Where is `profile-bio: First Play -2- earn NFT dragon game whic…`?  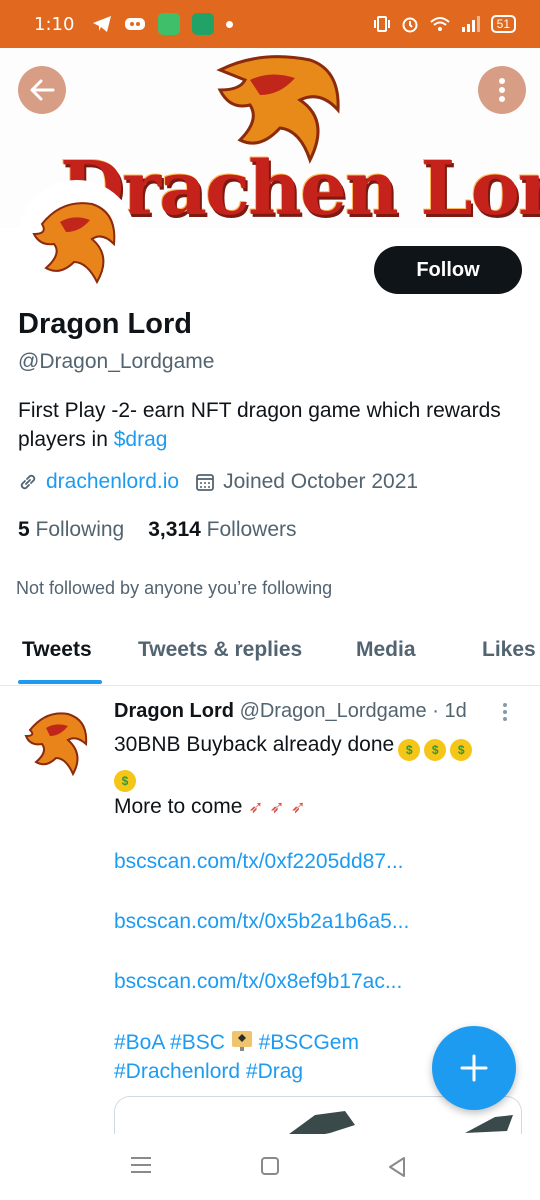 profile-bio: First Play -2- earn NFT dragon game whic… is located at coordinates (268, 425).